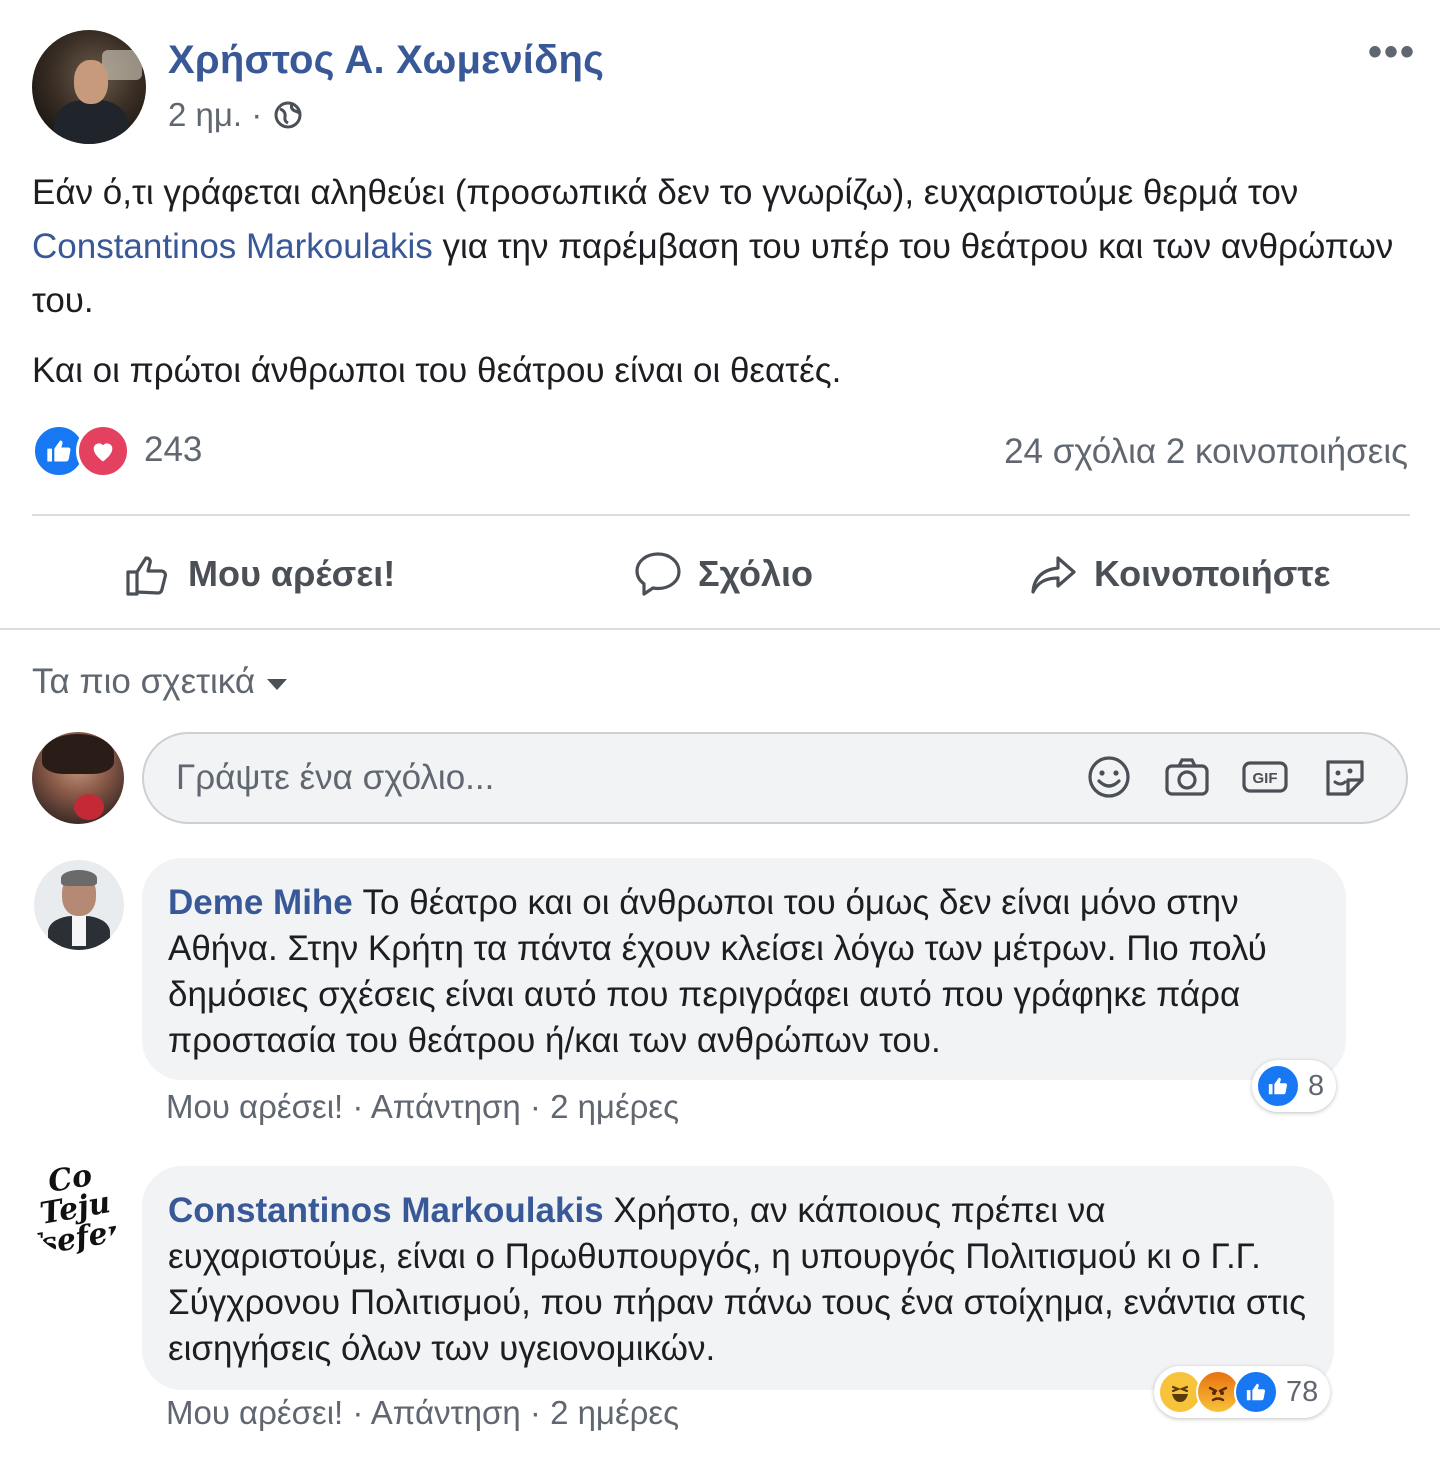 Image resolution: width=1440 pixels, height=1471 pixels. Describe the element at coordinates (144, 681) in the screenshot. I see `sort-label: Τα πιο σχετικά` at that location.